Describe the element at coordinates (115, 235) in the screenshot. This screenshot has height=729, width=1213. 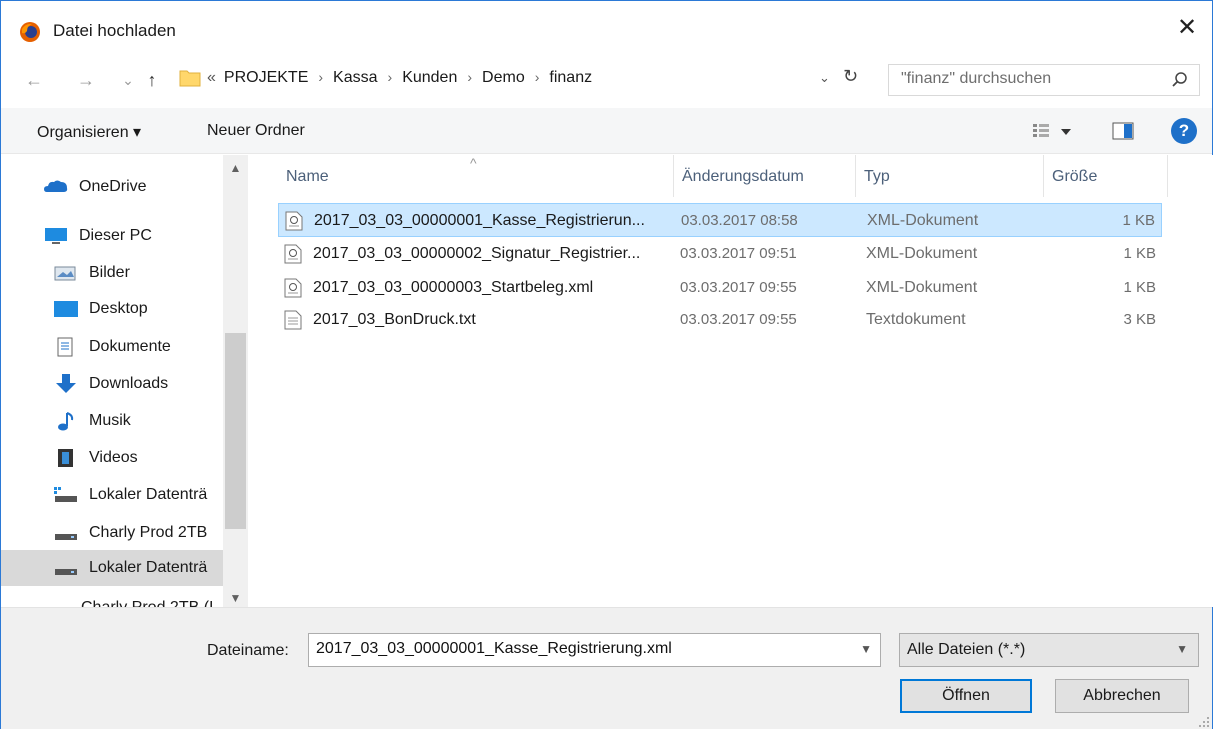
I see `sidebar-item-label: Dieser PC` at that location.